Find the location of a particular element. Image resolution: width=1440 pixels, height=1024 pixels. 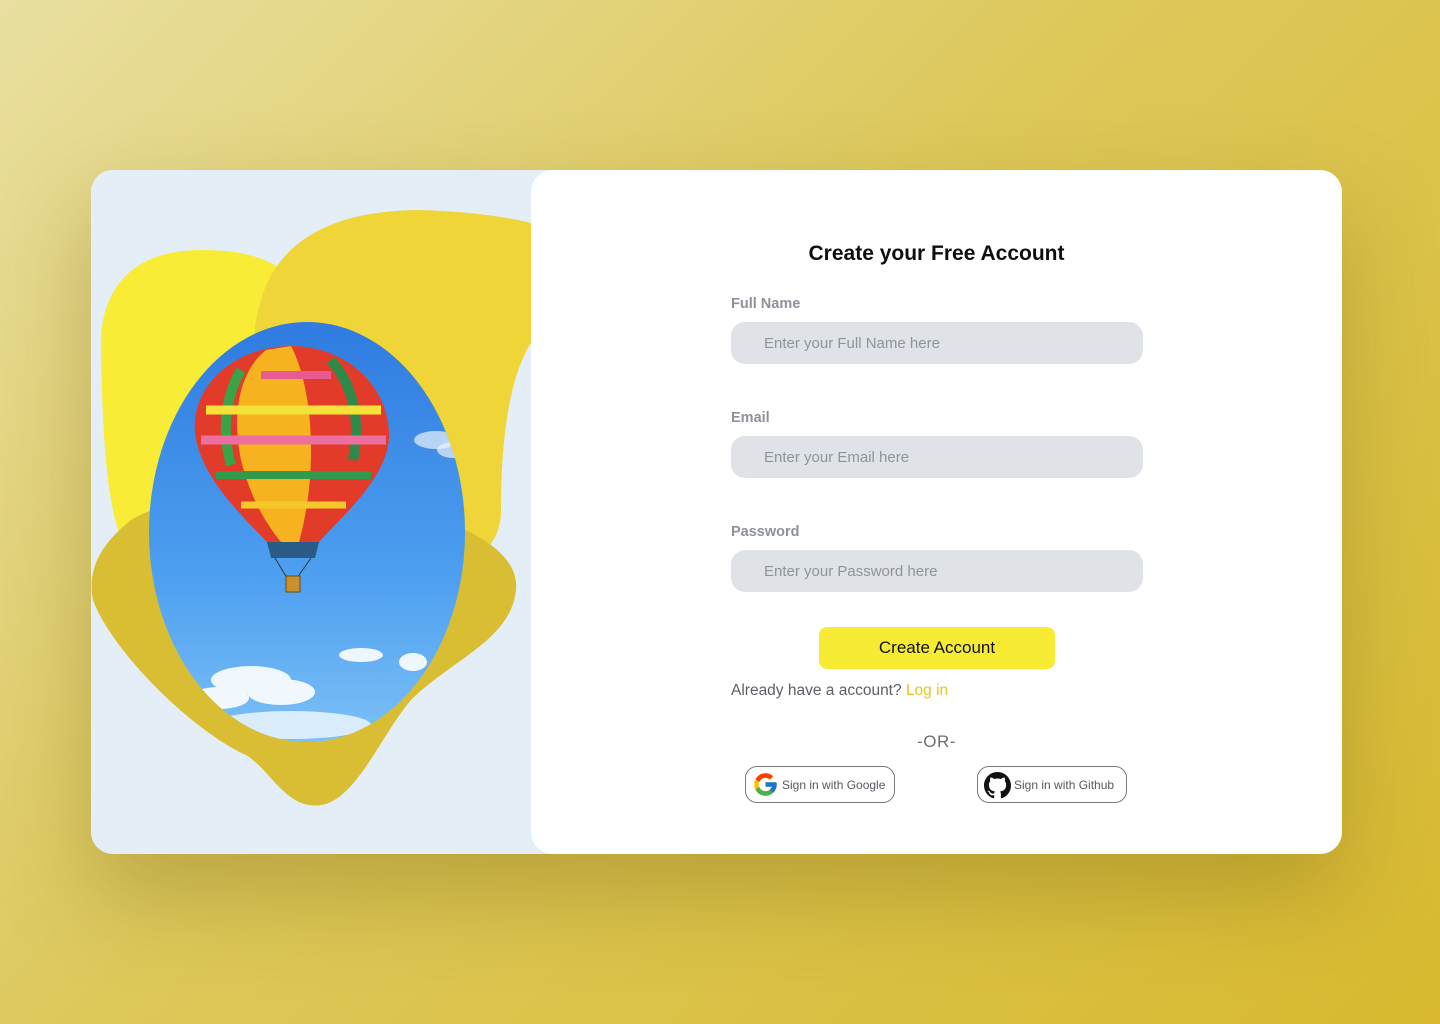

github-icon is located at coordinates (997, 785).